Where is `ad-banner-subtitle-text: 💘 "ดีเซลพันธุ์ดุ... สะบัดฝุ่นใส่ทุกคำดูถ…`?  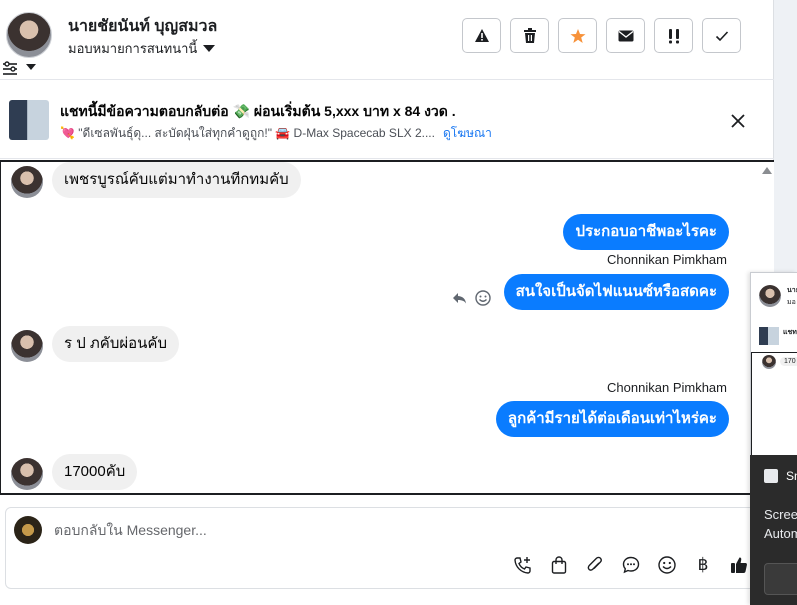
ad-banner-subtitle-text: 💘 "ดีเซลพันธุ์ดุ... สะบัดฝุ่นใส่ทุกคำดูถ… is located at coordinates (247, 133).